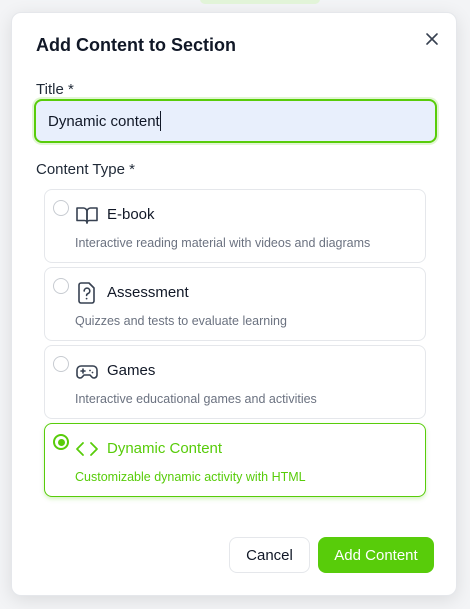 The height and width of the screenshot is (609, 470). What do you see at coordinates (61, 286) in the screenshot?
I see `radio-assessment` at bounding box center [61, 286].